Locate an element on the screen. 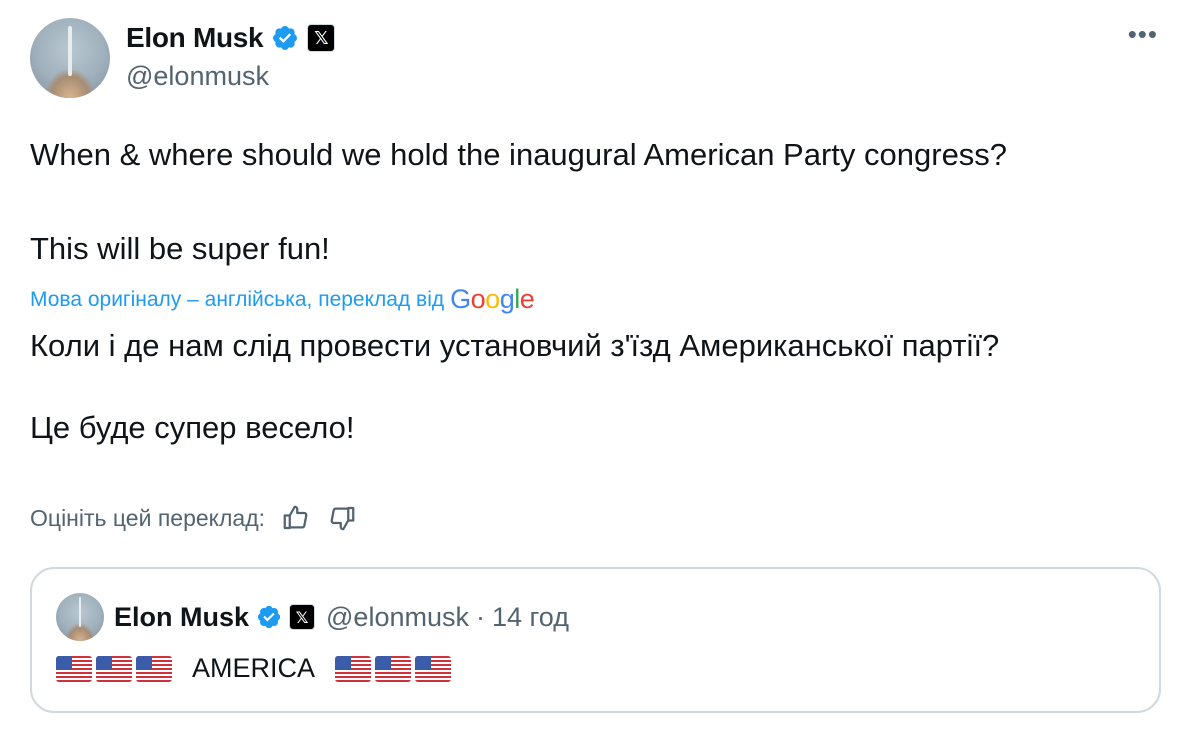 Image resolution: width=1192 pixels, height=738 pixels. quoted-avatar is located at coordinates (80, 617).